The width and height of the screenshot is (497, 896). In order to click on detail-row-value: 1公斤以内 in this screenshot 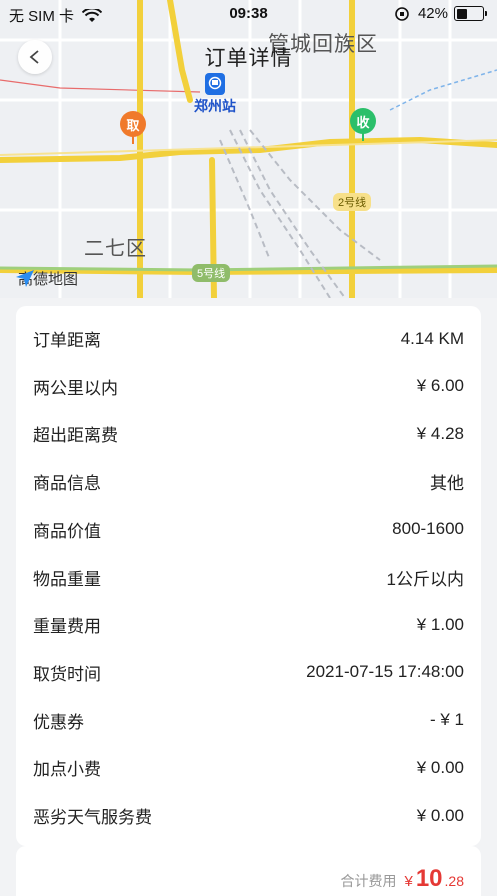, I will do `click(425, 579)`.